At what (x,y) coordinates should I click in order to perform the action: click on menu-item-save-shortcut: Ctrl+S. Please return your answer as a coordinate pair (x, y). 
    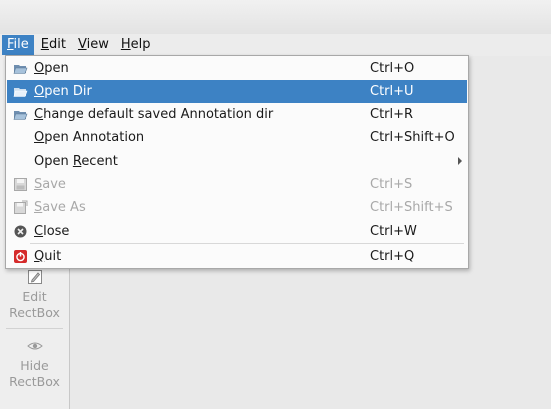
    Looking at the image, I should click on (391, 184).